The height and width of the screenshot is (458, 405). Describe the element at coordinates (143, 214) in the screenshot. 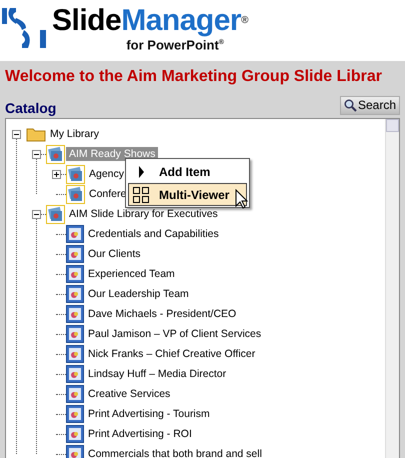

I see `tree-item-label: AIM Slide Library for Executives` at that location.